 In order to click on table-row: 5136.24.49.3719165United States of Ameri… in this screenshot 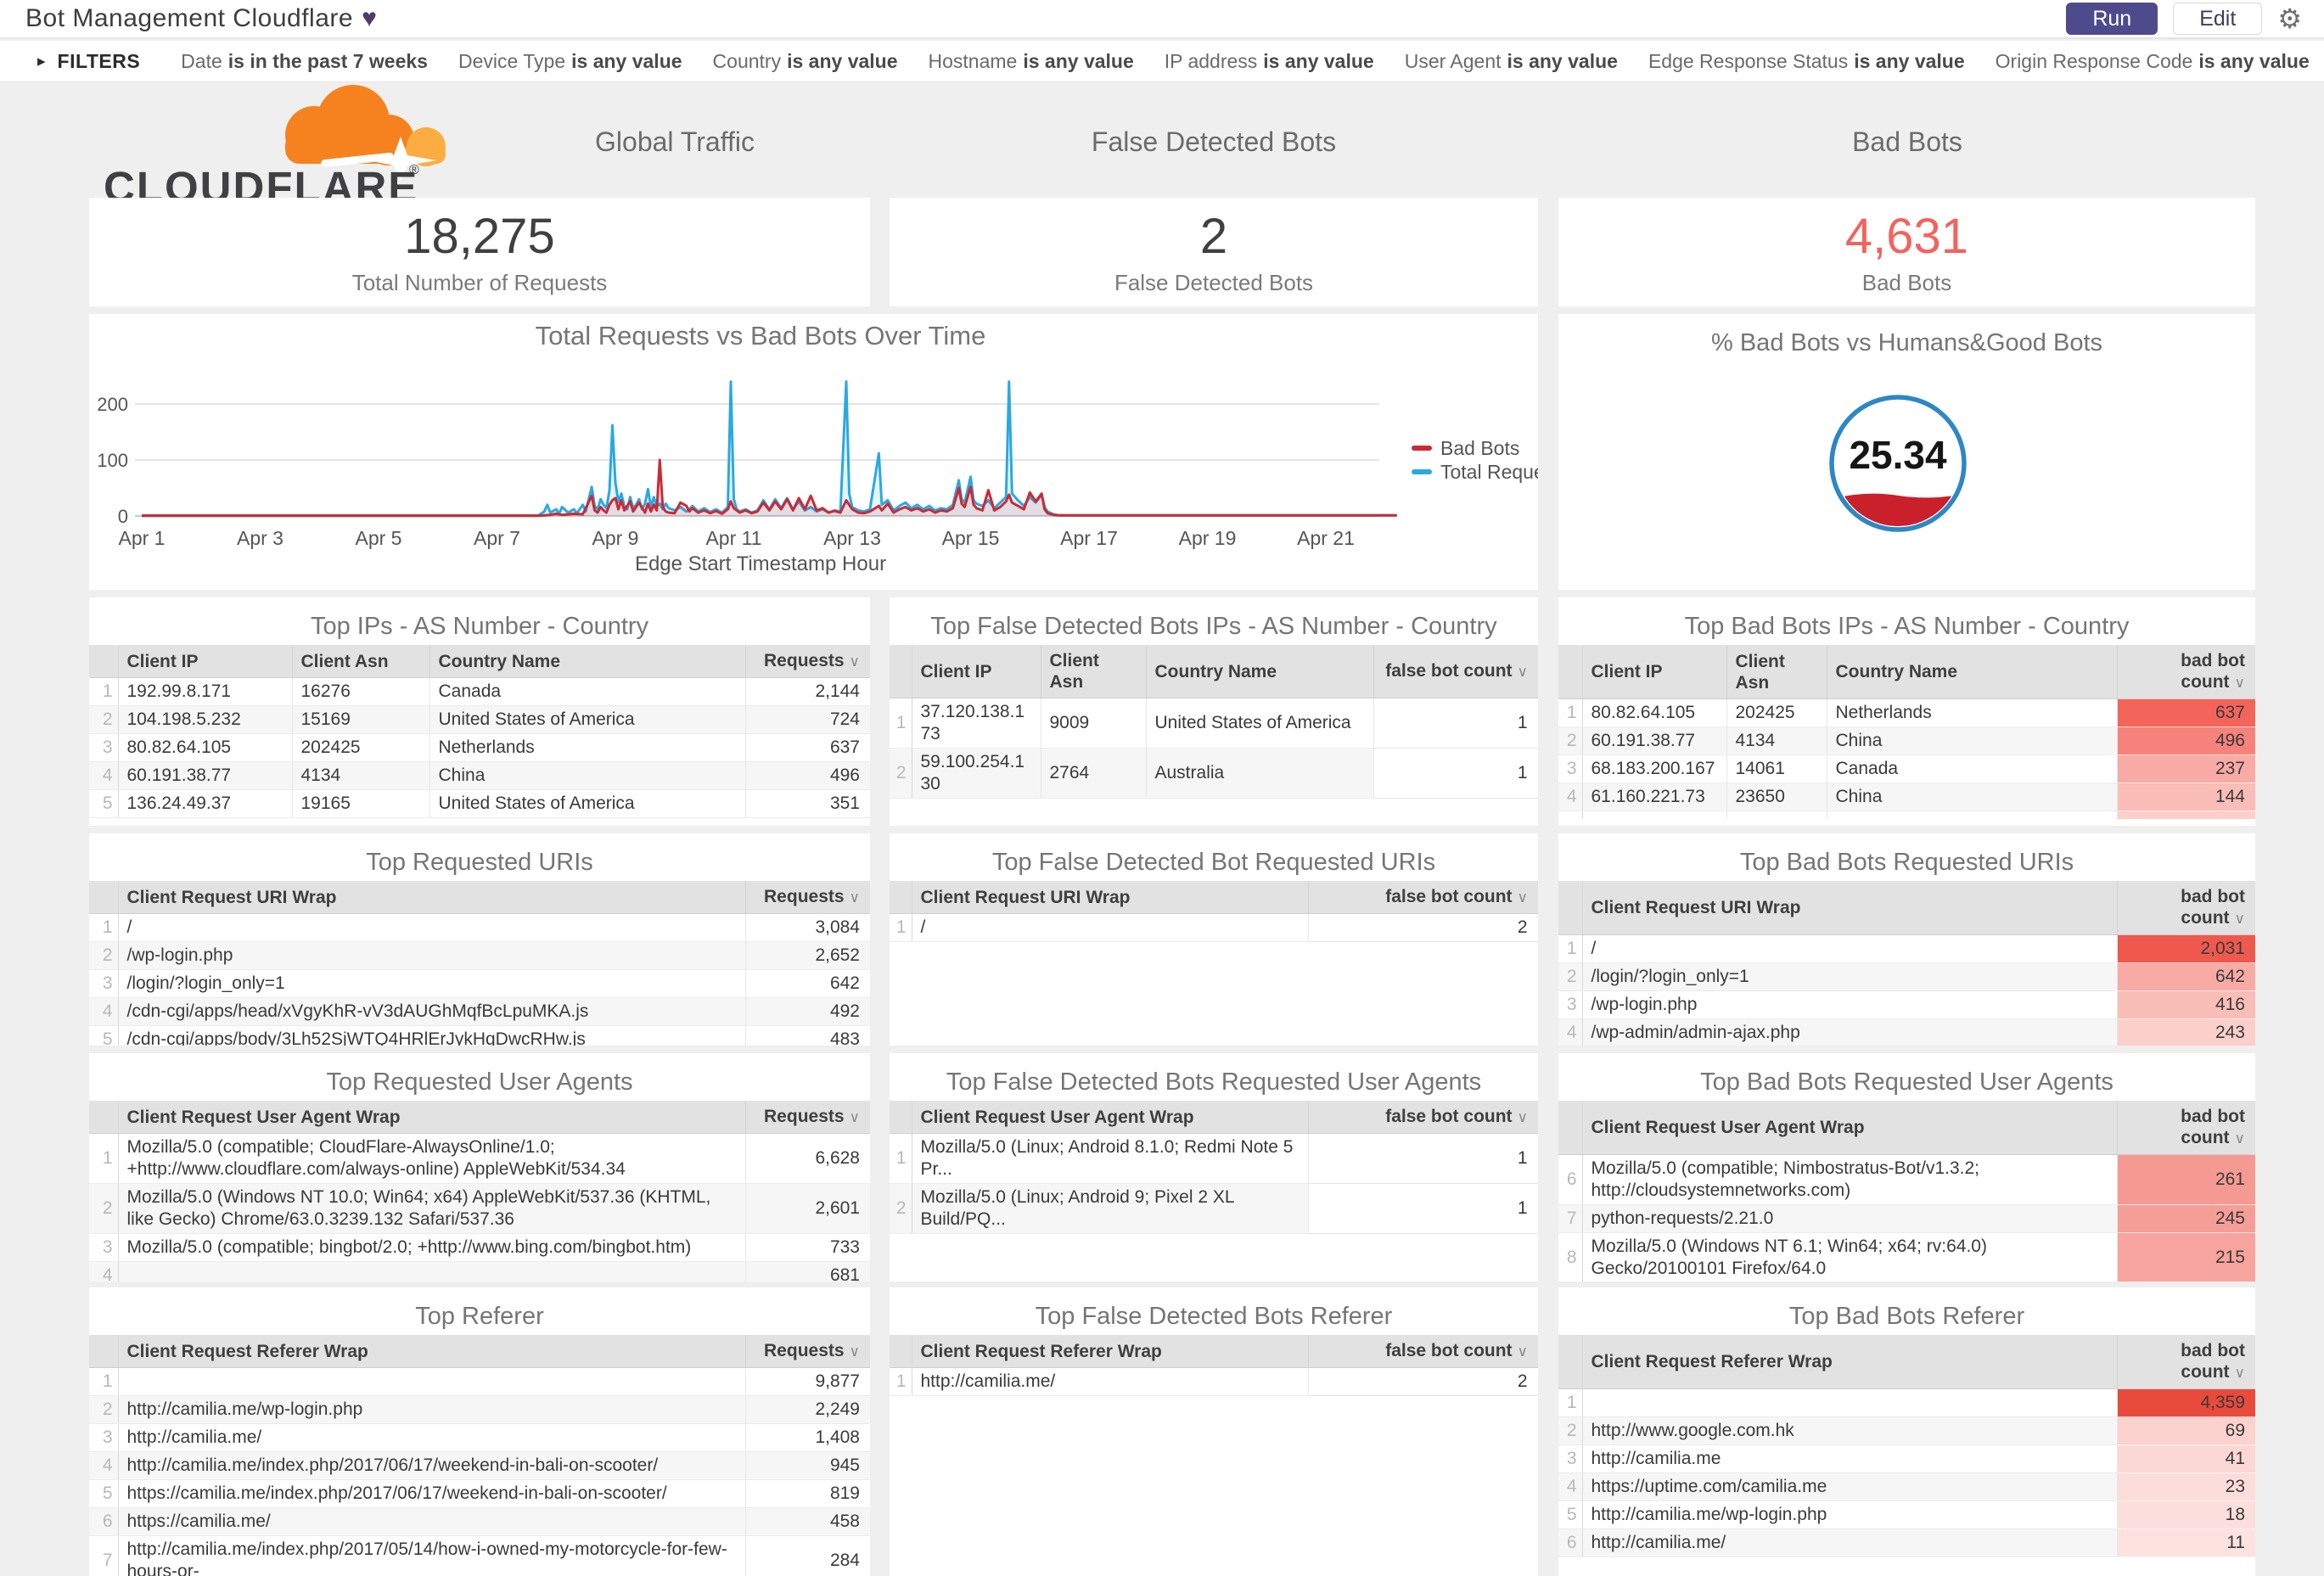, I will do `click(479, 804)`.